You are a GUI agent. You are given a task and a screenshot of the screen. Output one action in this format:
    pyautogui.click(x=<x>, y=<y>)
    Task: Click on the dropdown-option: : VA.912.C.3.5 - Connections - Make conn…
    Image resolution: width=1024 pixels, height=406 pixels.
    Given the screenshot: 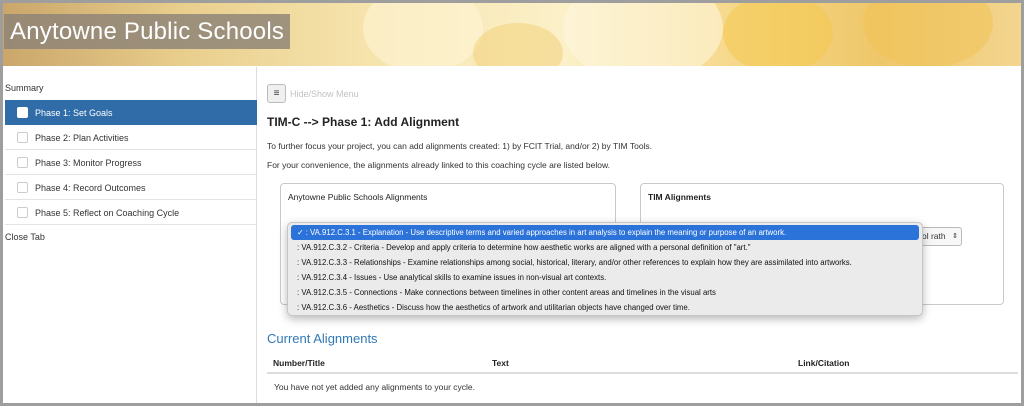 What is the action you would take?
    pyautogui.click(x=605, y=292)
    